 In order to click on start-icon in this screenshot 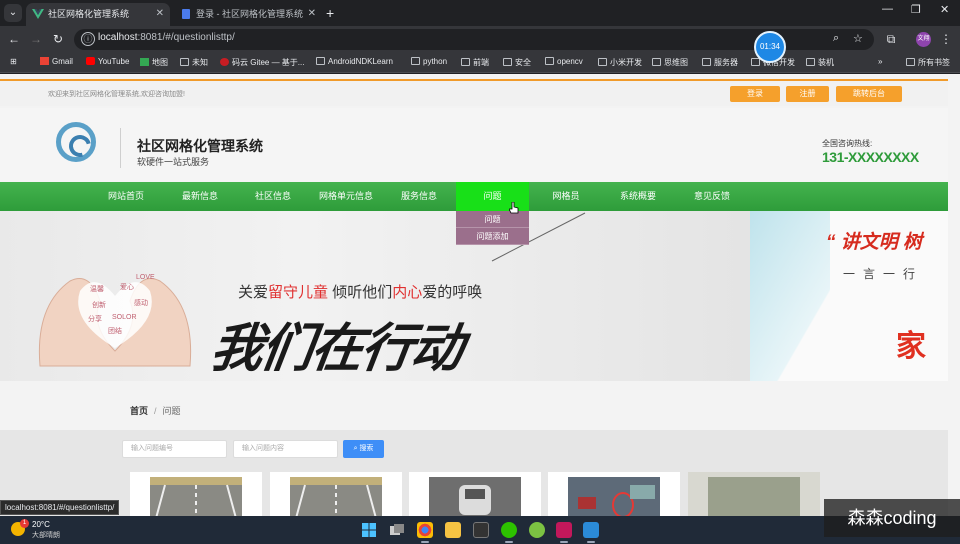, I will do `click(369, 530)`.